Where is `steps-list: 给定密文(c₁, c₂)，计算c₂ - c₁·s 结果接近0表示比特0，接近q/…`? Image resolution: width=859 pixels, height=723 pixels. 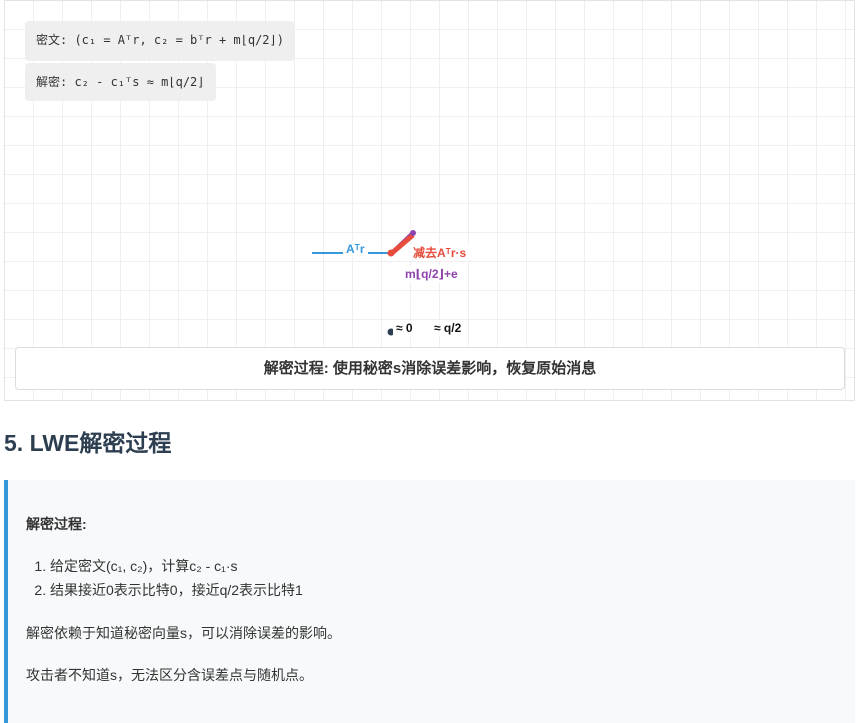 steps-list: 给定密文(c₁, c₂)，计算c₂ - c₁·s 结果接近0表示比特0，接近q/… is located at coordinates (164, 578).